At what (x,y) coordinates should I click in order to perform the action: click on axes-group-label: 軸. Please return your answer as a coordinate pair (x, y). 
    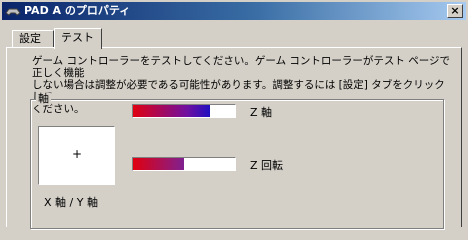
    Looking at the image, I should click on (43, 98).